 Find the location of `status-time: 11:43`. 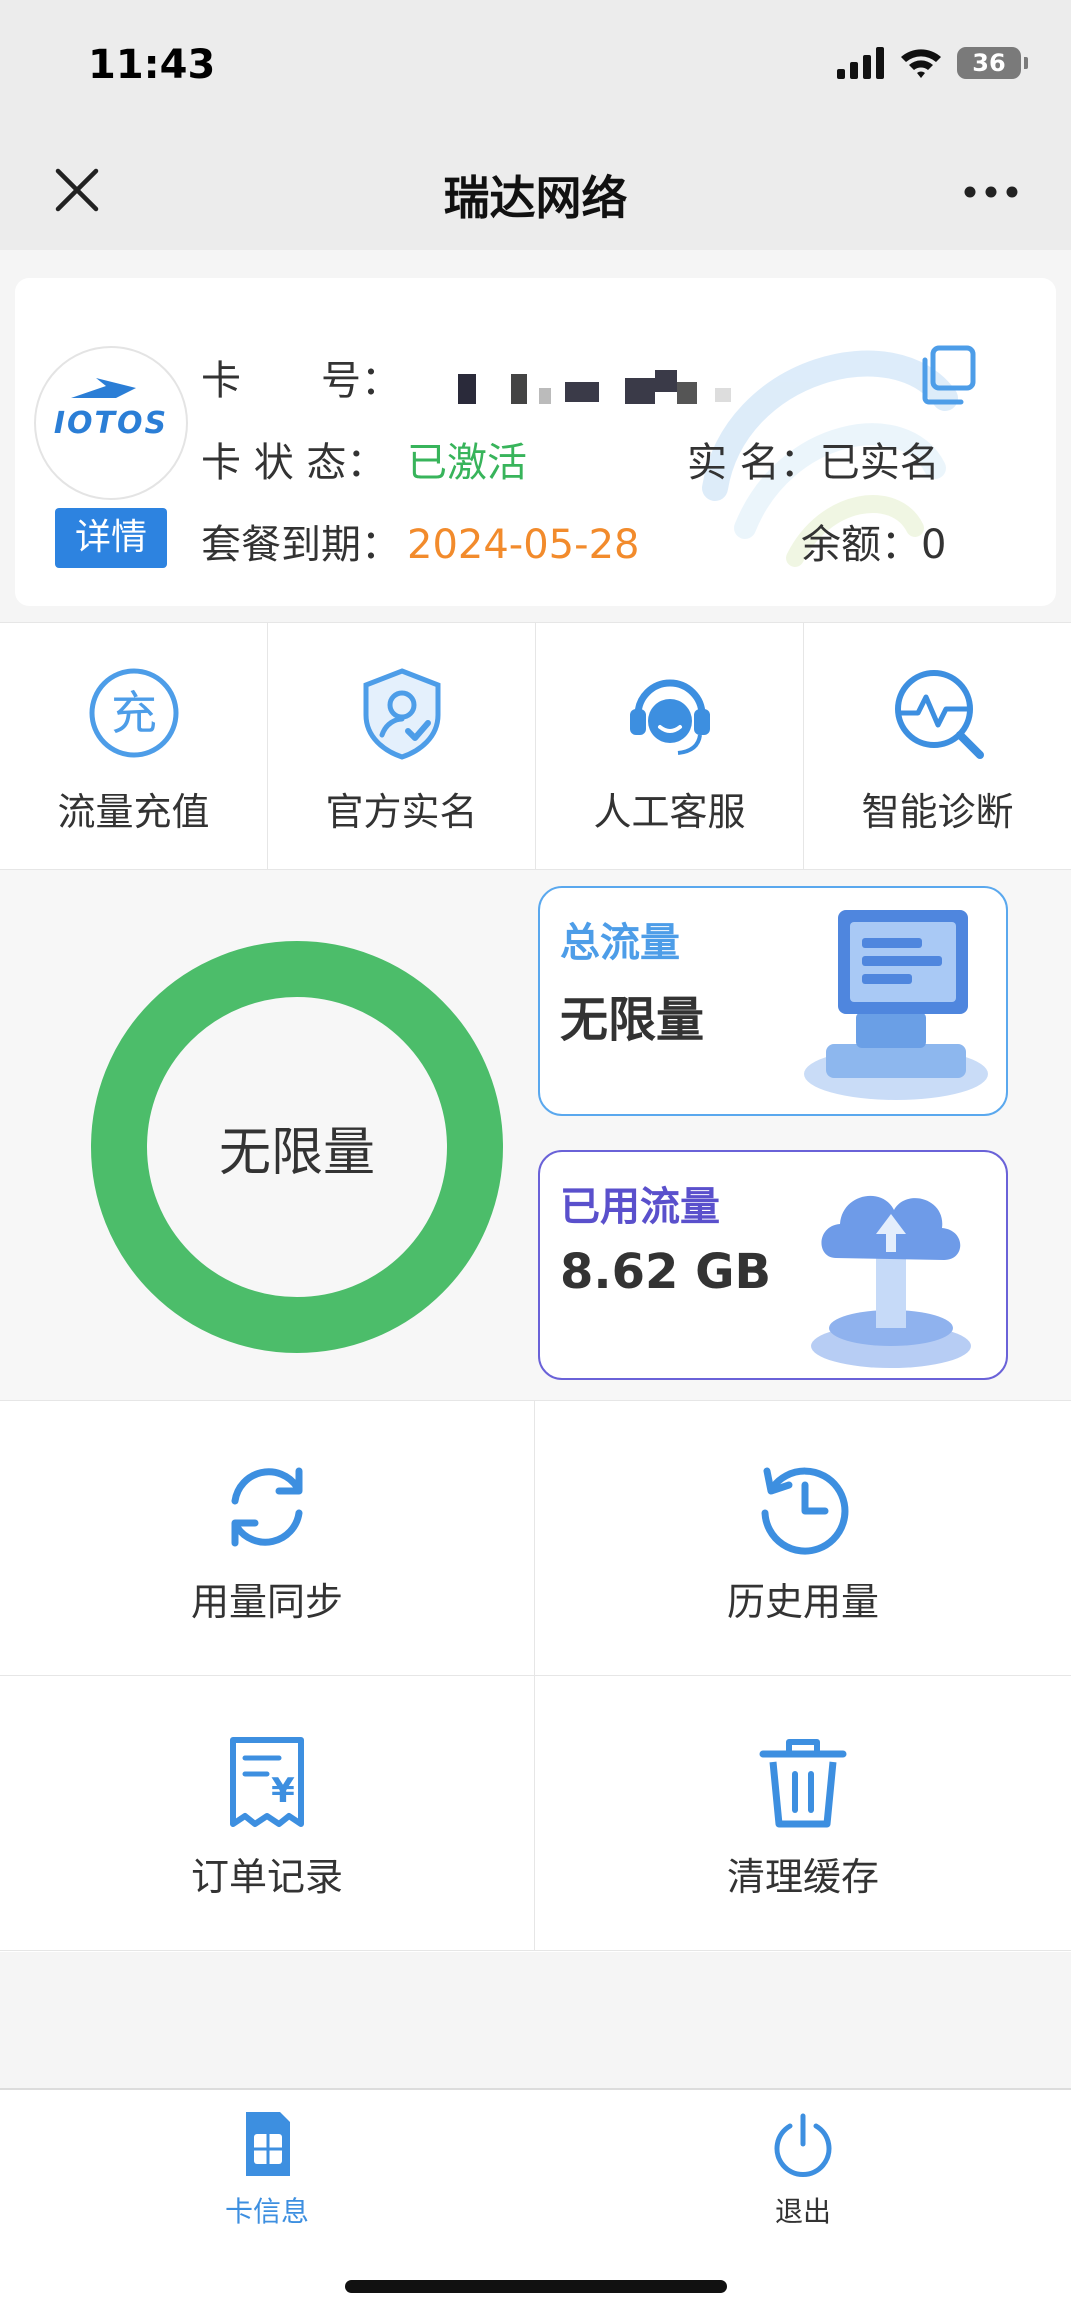

status-time: 11:43 is located at coordinates (152, 65).